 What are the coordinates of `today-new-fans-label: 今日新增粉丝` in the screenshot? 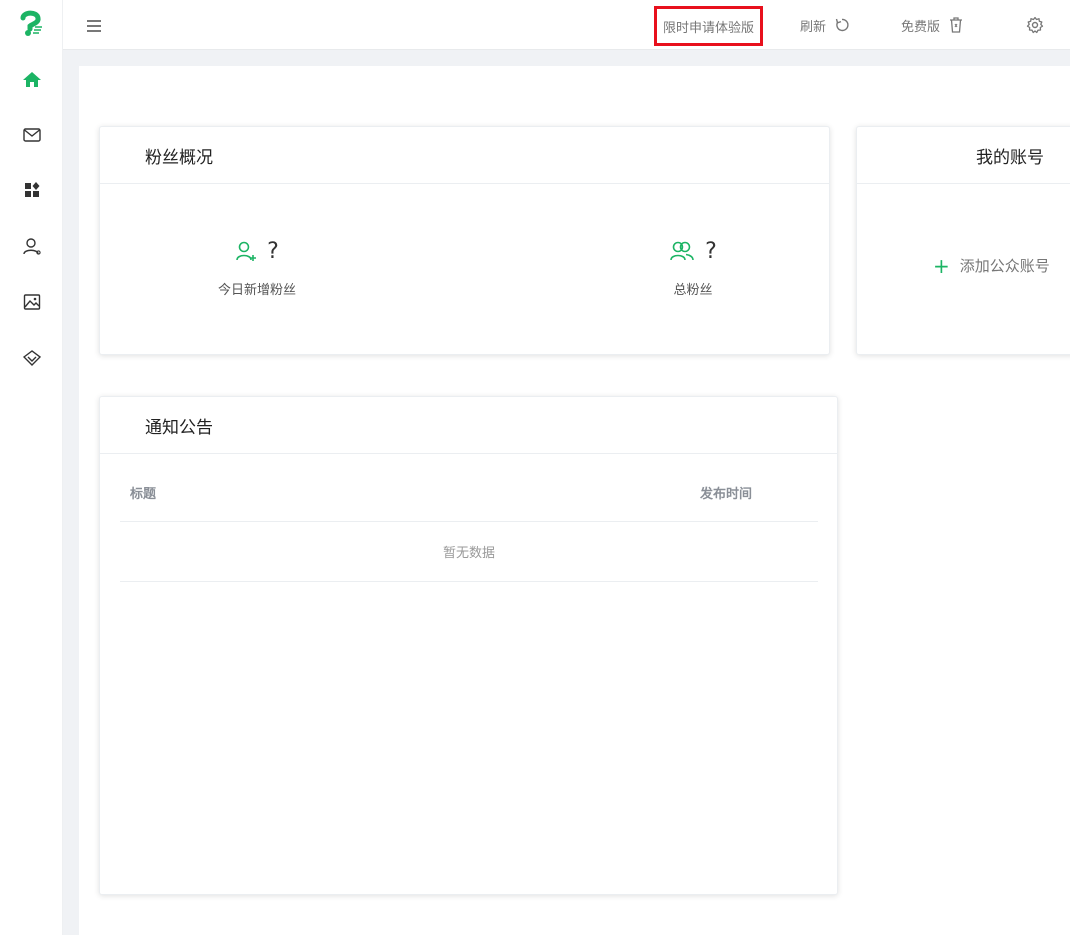 It's located at (256, 290).